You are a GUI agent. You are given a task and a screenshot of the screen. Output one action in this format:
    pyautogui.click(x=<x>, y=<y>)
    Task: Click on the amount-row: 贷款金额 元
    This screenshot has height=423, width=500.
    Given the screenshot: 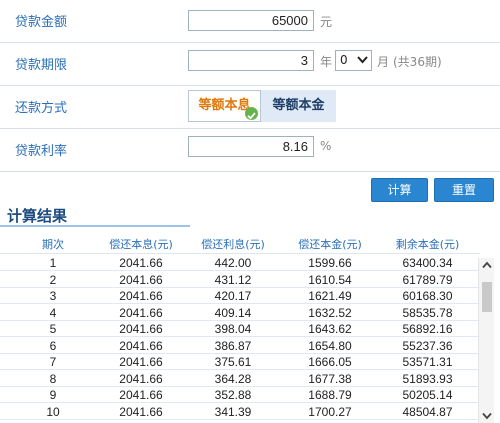 What is the action you would take?
    pyautogui.click(x=250, y=21)
    